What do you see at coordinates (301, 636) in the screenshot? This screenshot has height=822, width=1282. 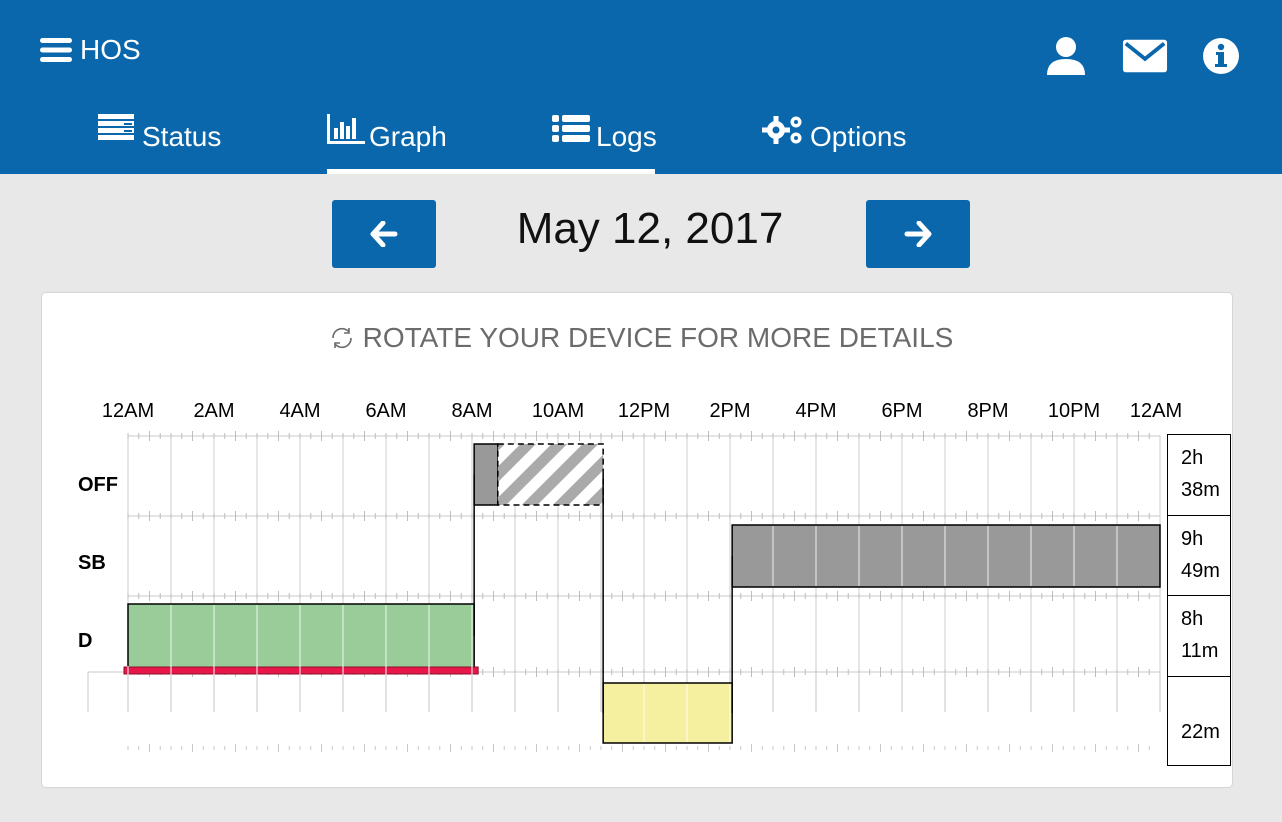 I see `duty-segment-d` at bounding box center [301, 636].